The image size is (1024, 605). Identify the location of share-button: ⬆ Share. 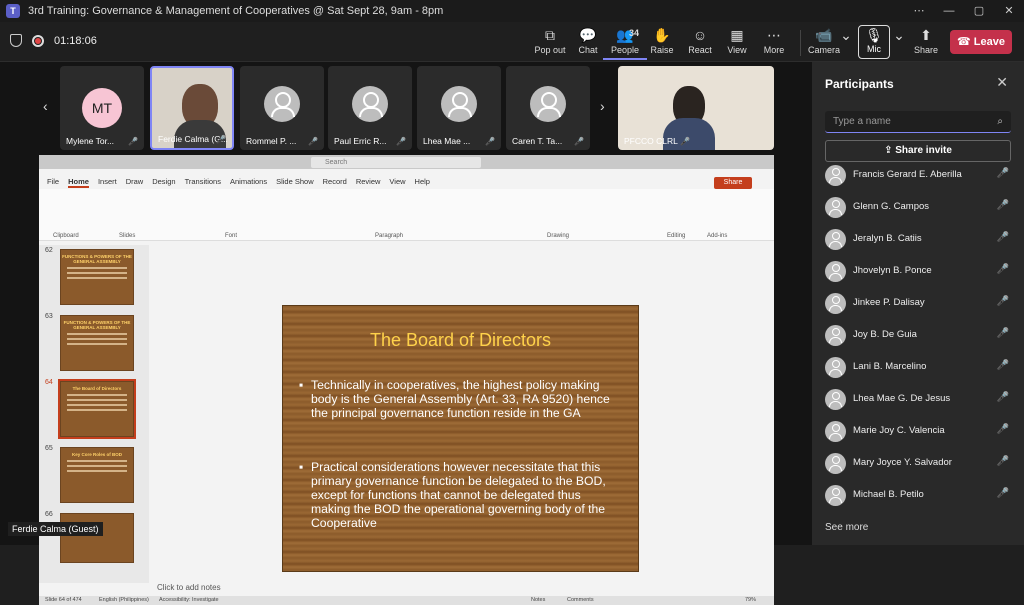
(926, 43).